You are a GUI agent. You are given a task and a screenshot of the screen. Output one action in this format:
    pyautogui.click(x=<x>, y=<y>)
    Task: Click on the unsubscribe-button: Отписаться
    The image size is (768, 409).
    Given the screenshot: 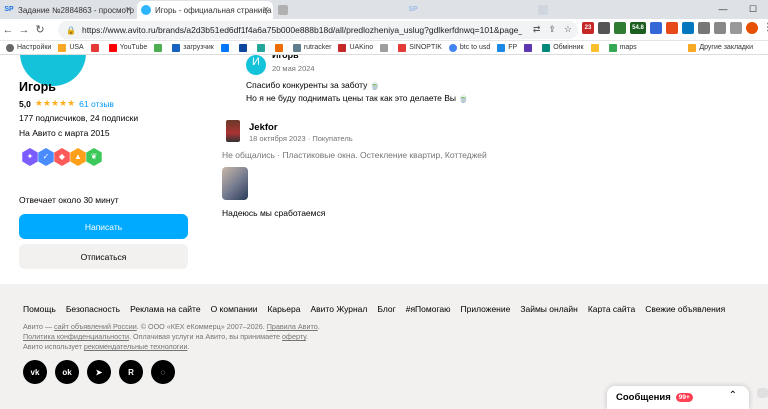 What is the action you would take?
    pyautogui.click(x=103, y=256)
    